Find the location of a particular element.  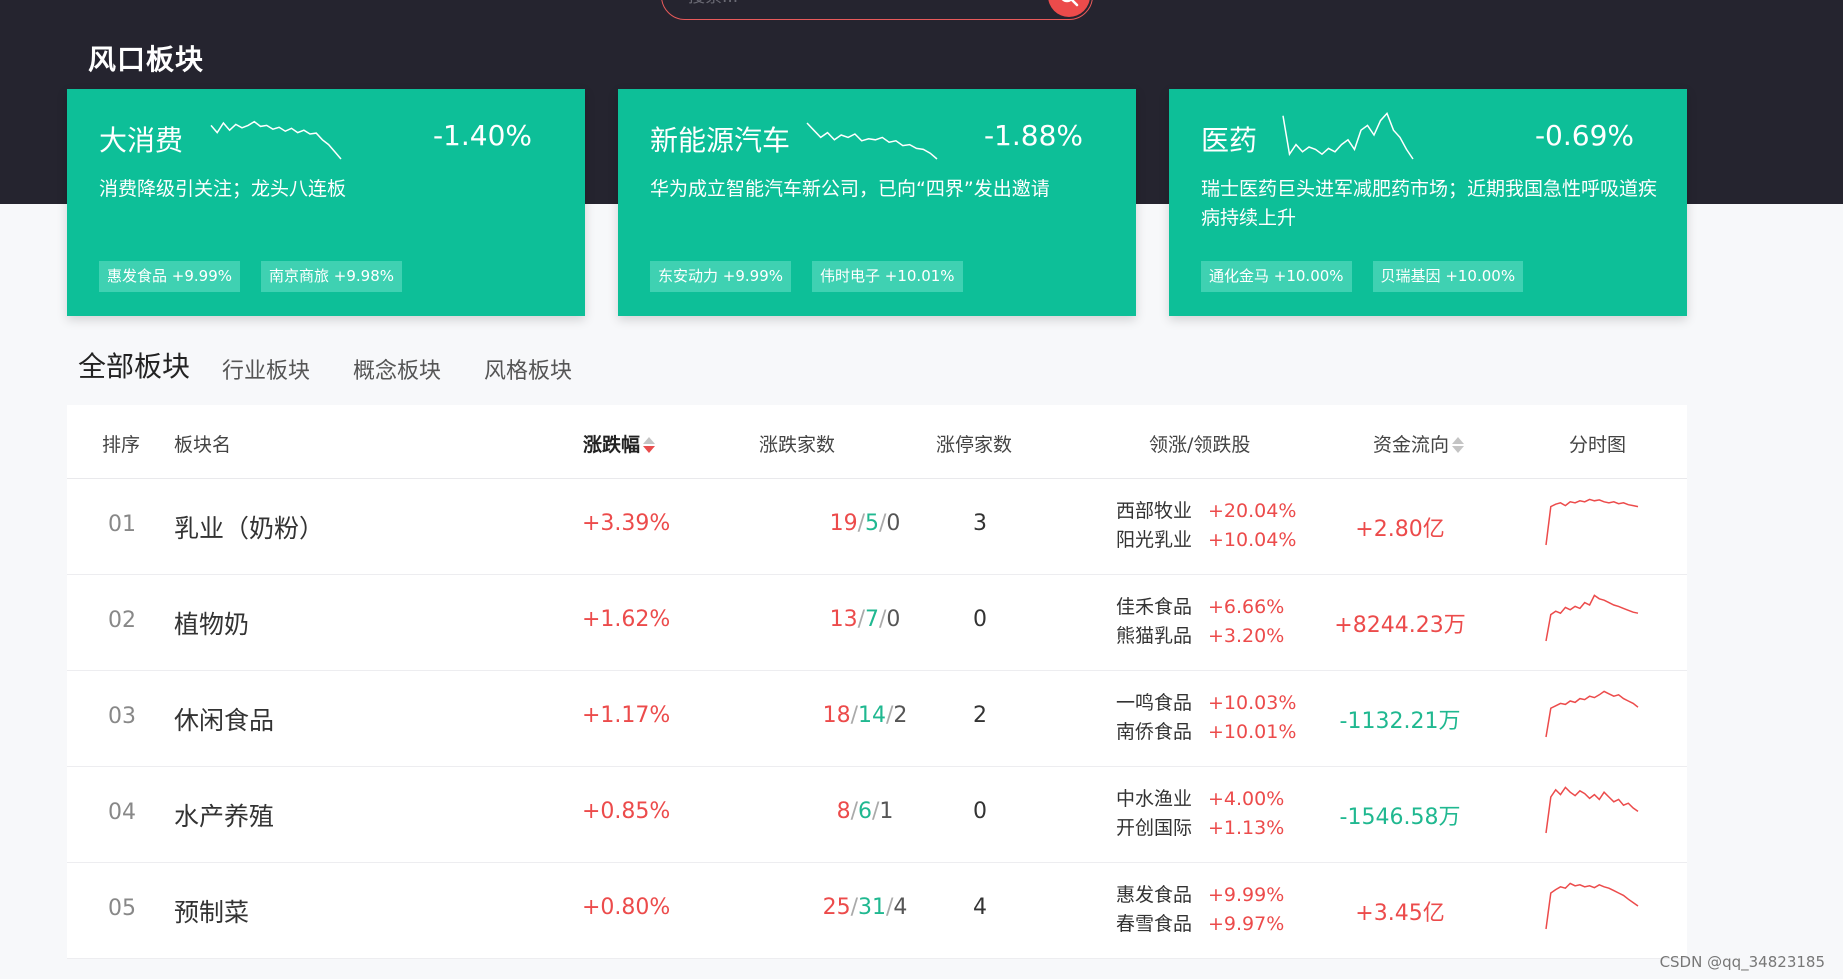

leader-change: +1.13% is located at coordinates (1246, 828).